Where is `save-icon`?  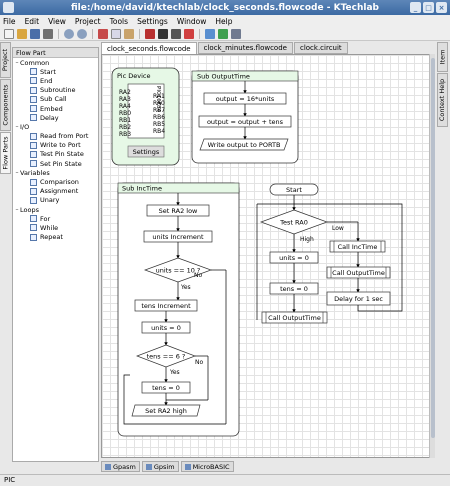
save-icon is located at coordinates (35, 33).